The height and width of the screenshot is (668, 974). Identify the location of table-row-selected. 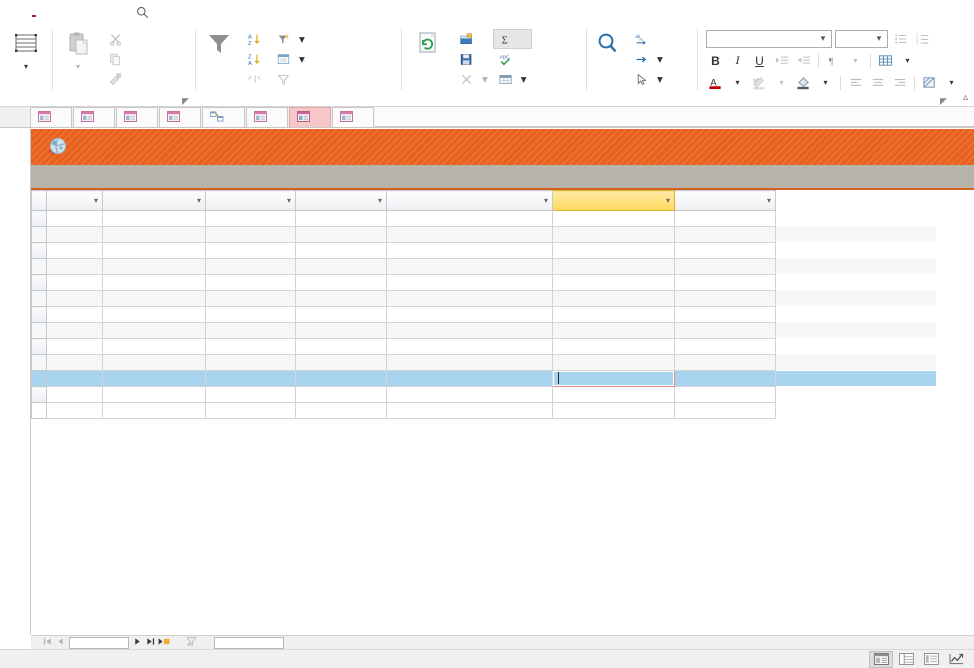
(483, 378).